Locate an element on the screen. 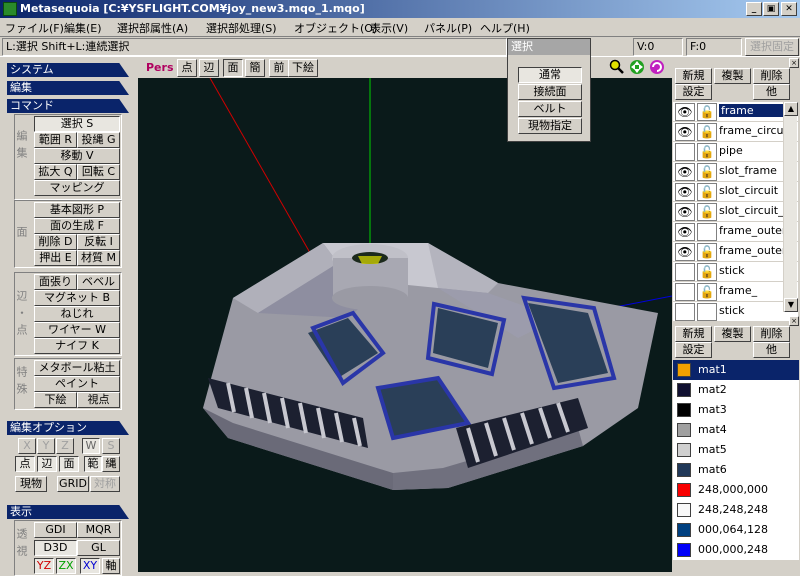 Image resolution: width=800 pixels, height=576 pixels. view-yz-button: YZ is located at coordinates (44, 566).